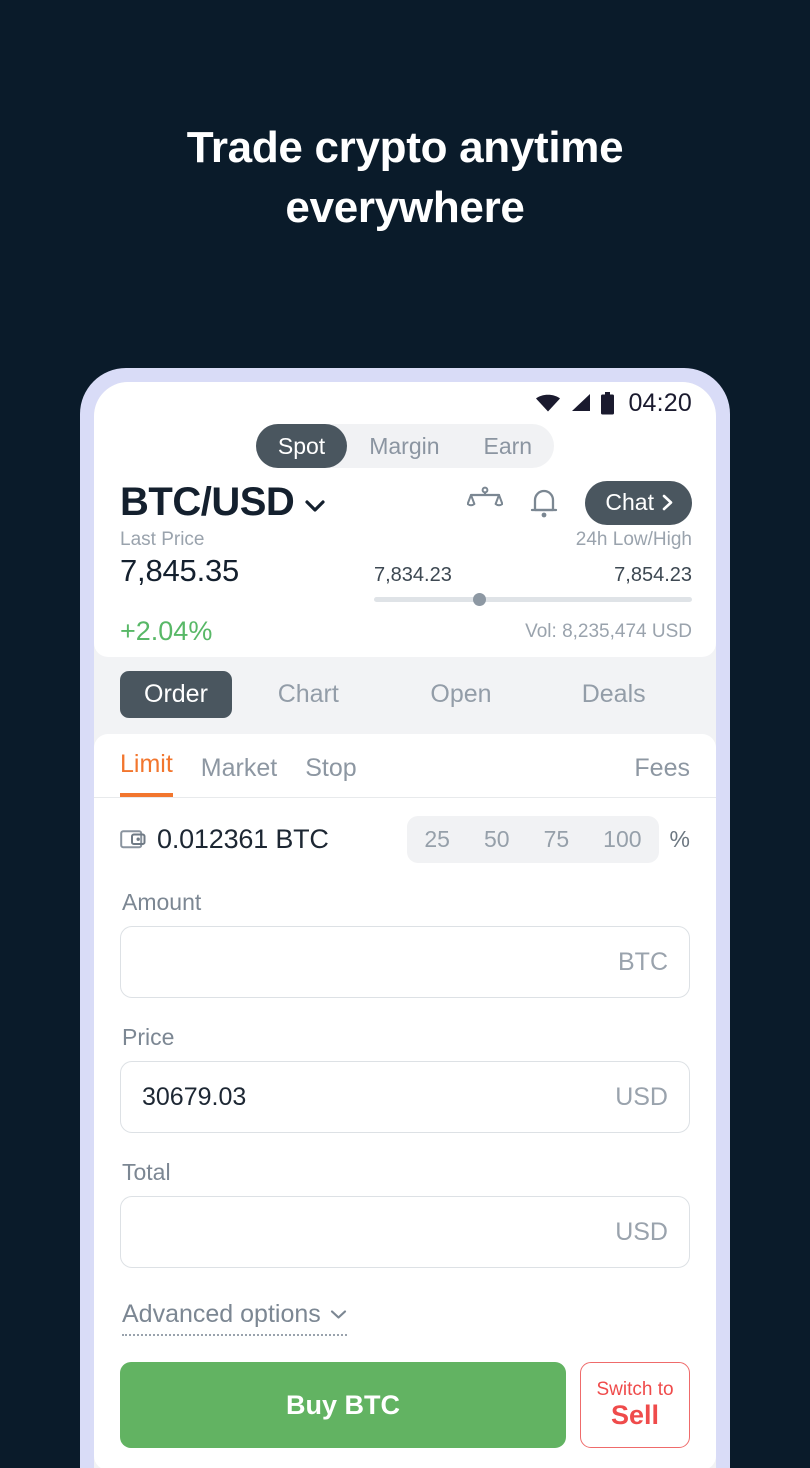 This screenshot has height=1468, width=810. I want to click on hero-headline: Trade crypto anytime everywhere, so click(405, 178).